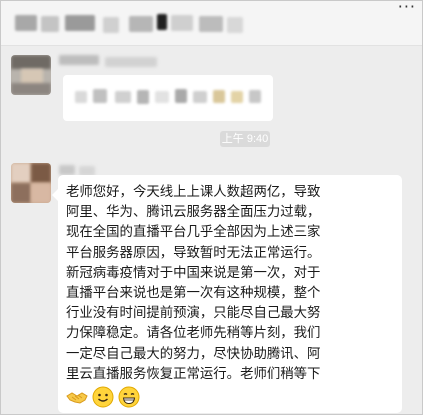 Image resolution: width=423 pixels, height=415 pixels. Describe the element at coordinates (128, 22) in the screenshot. I see `chat-title-blurred` at that location.